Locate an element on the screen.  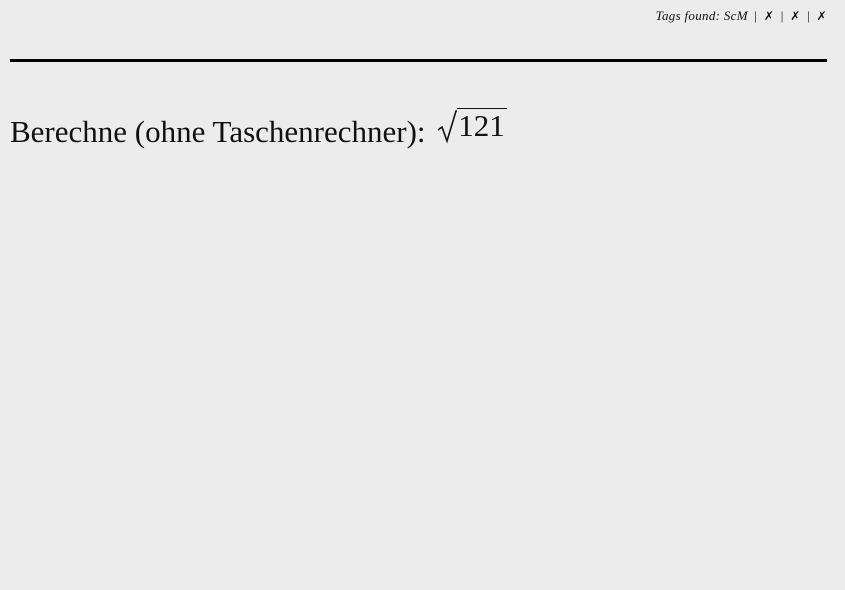
question-text: Berechne (ohne Taschenrechner): 121 is located at coordinates (258, 131).